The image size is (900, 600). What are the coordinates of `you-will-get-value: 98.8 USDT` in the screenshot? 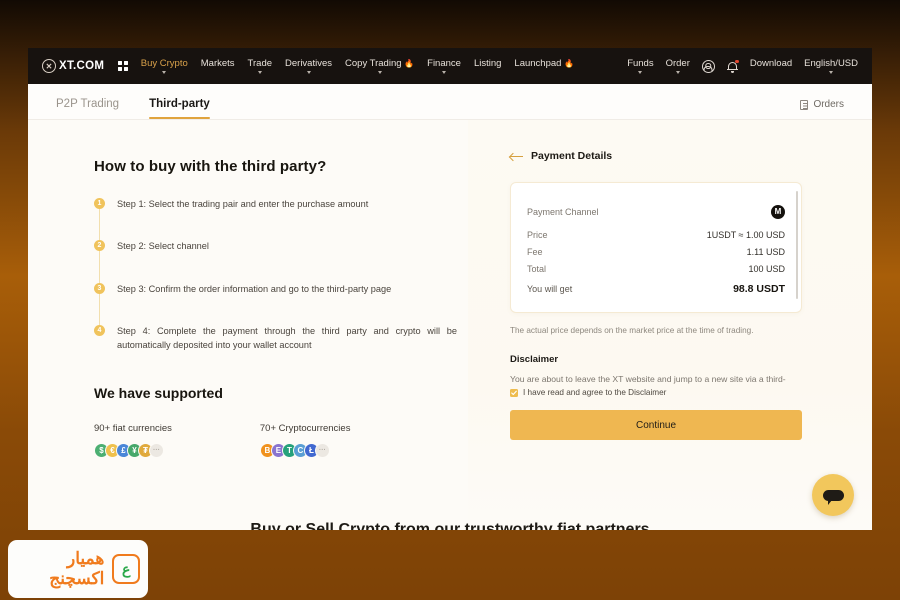 It's located at (759, 288).